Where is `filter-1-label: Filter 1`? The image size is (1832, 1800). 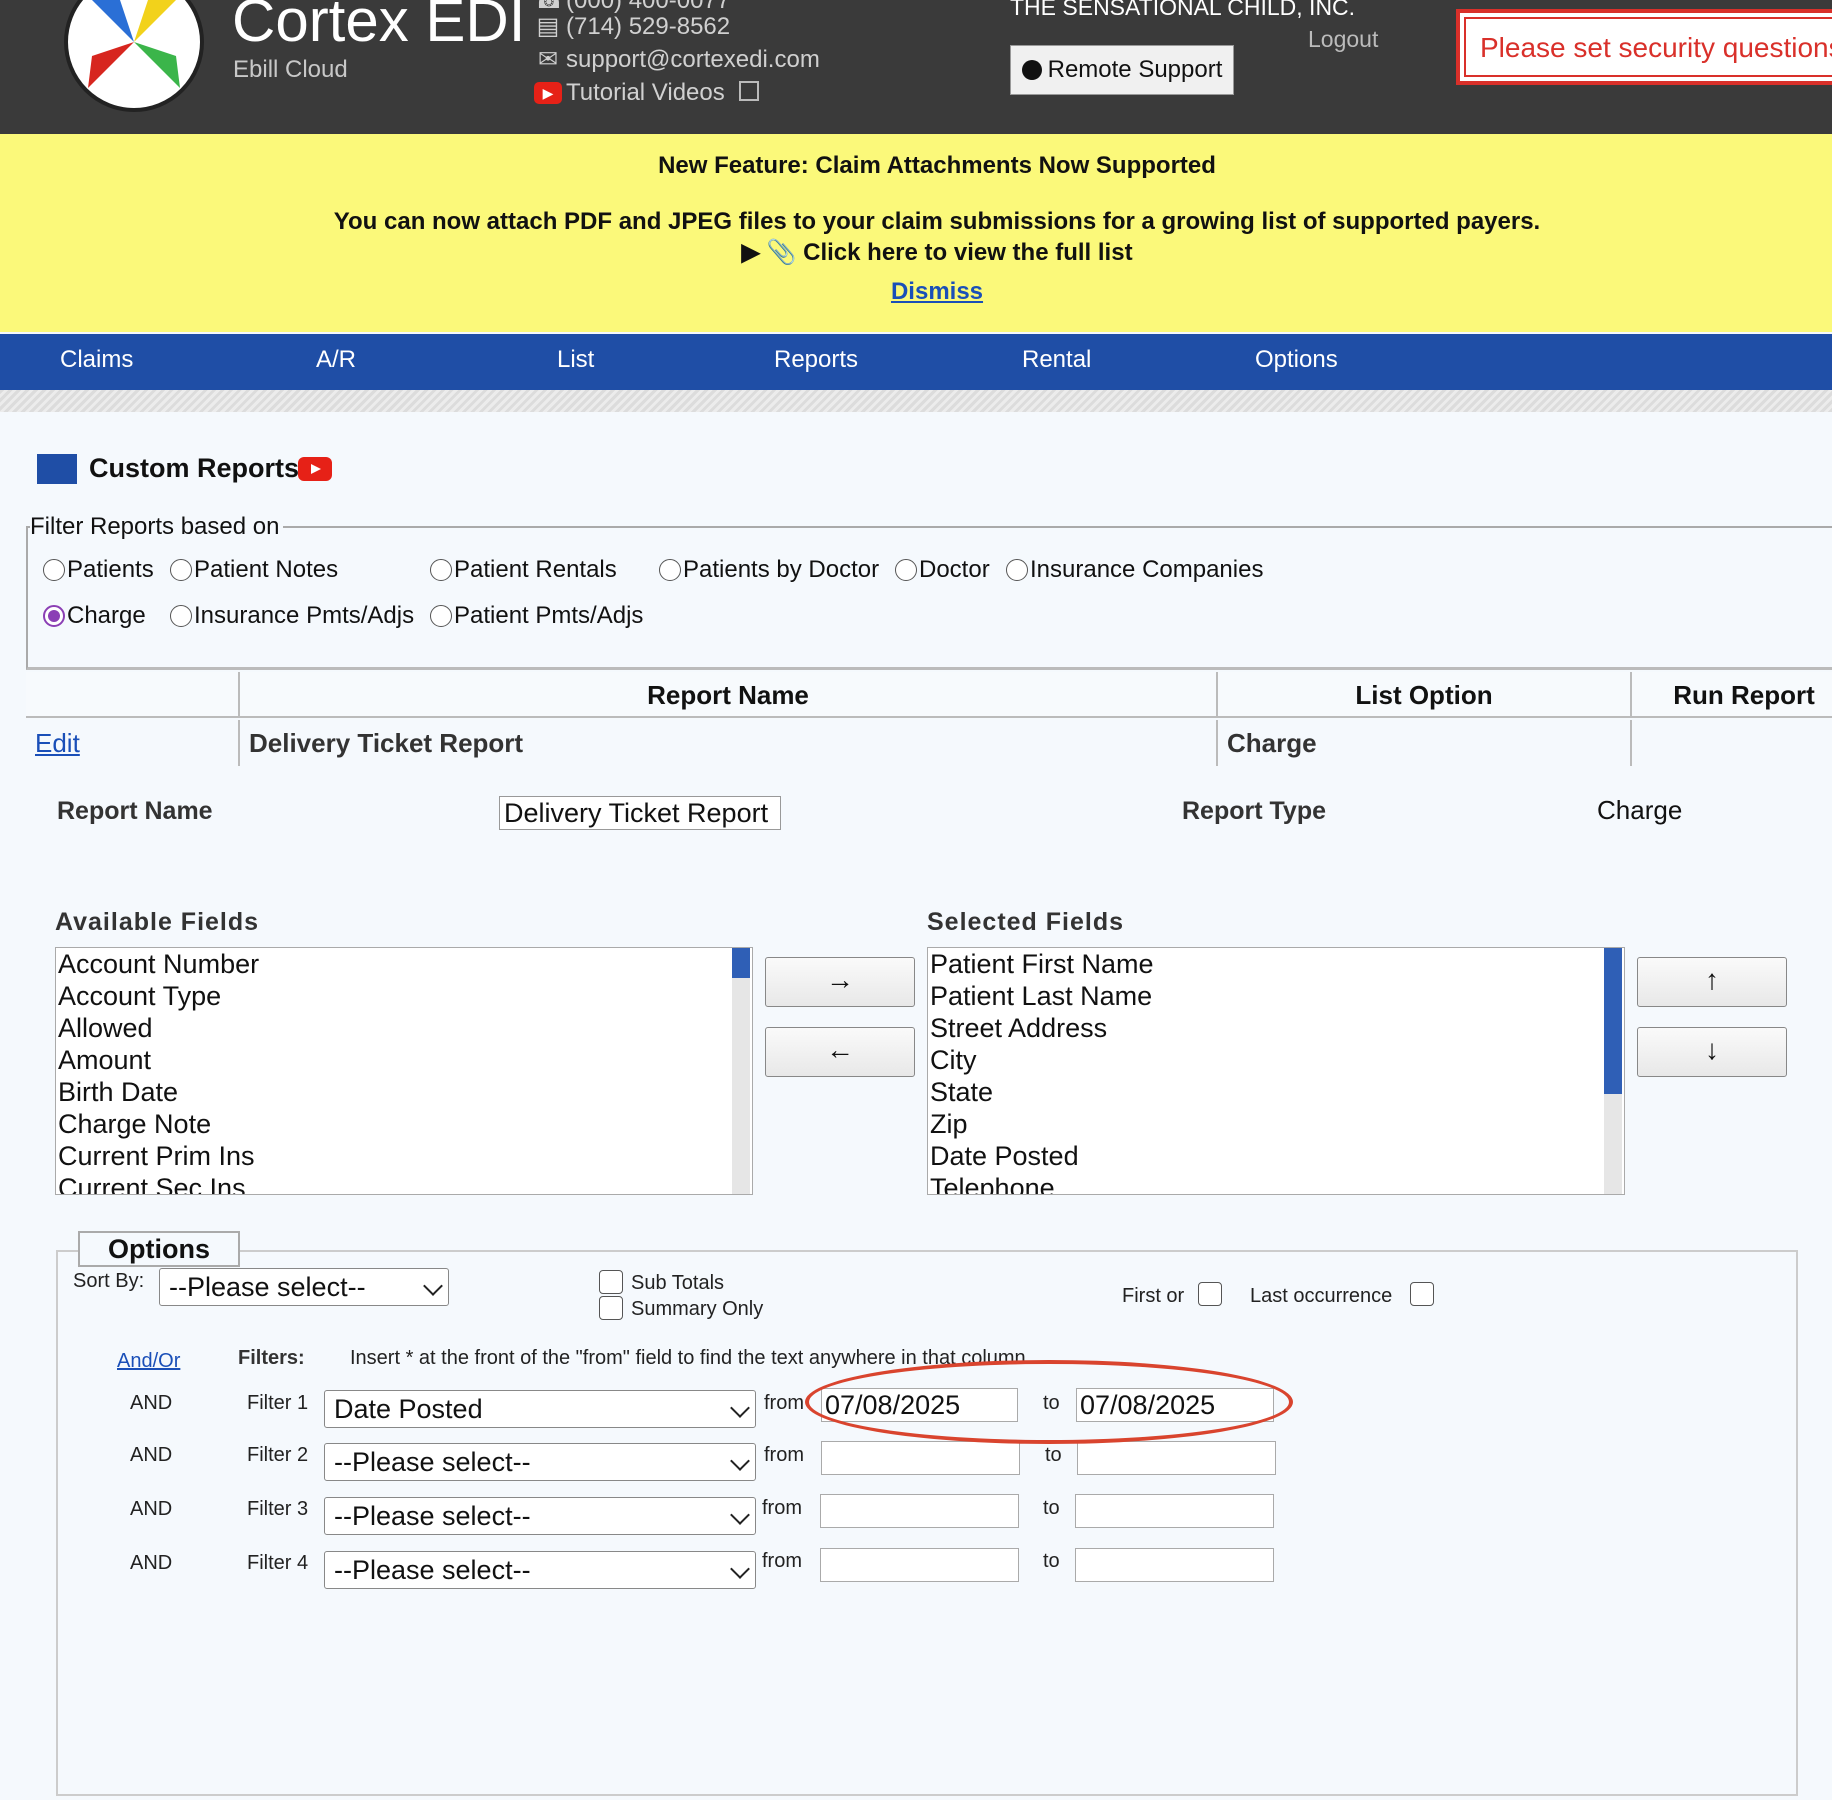 filter-1-label: Filter 1 is located at coordinates (278, 1403).